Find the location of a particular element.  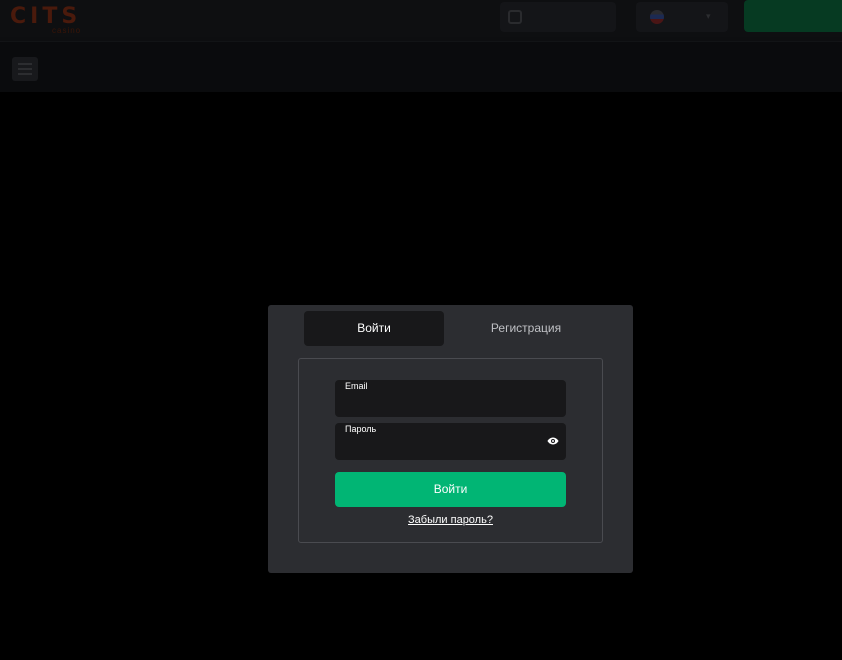

email-field-container: Email is located at coordinates (450, 398).